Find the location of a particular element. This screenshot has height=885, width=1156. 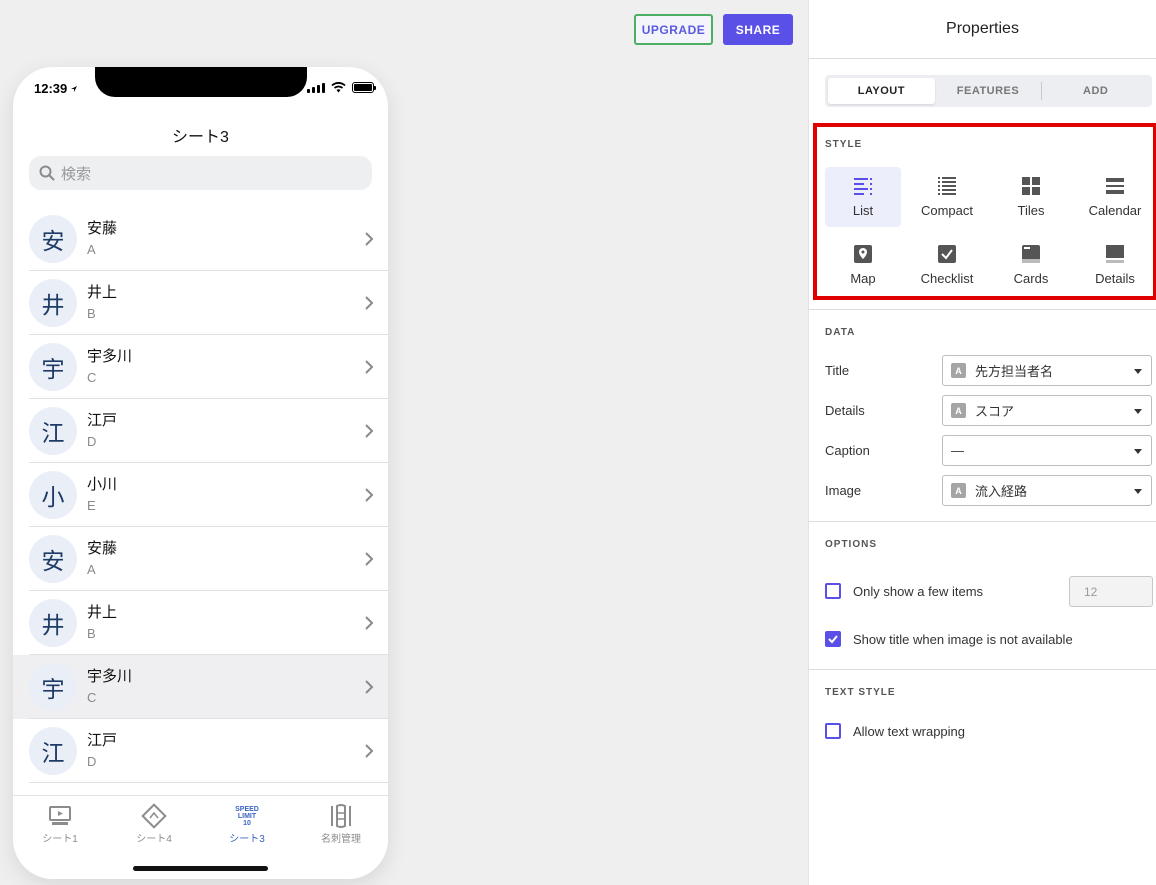

tab-sheet4: シート4 is located at coordinates (154, 823).